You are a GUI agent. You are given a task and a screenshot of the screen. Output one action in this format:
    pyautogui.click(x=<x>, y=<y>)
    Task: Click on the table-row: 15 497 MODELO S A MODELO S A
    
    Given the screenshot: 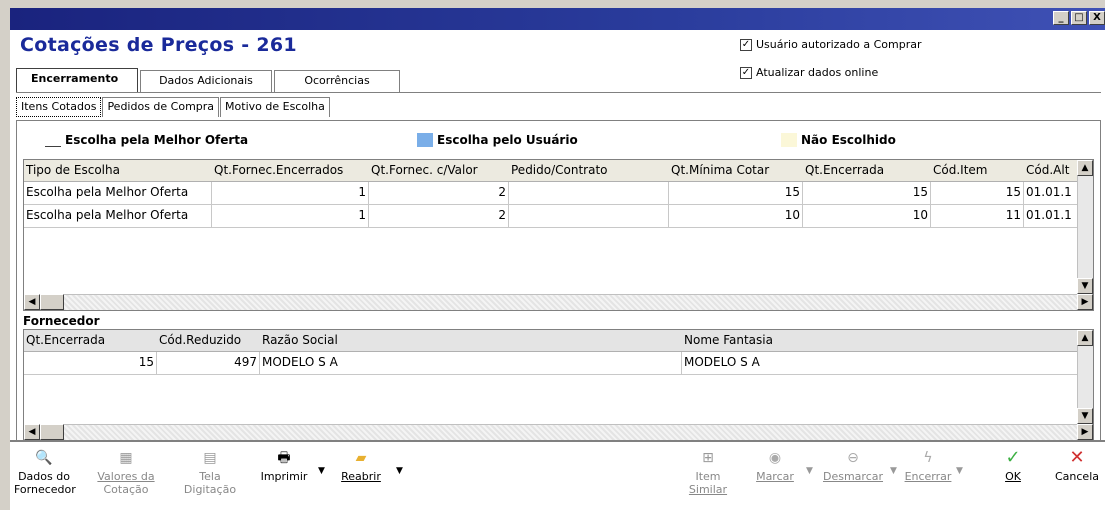 What is the action you would take?
    pyautogui.click(x=558, y=363)
    